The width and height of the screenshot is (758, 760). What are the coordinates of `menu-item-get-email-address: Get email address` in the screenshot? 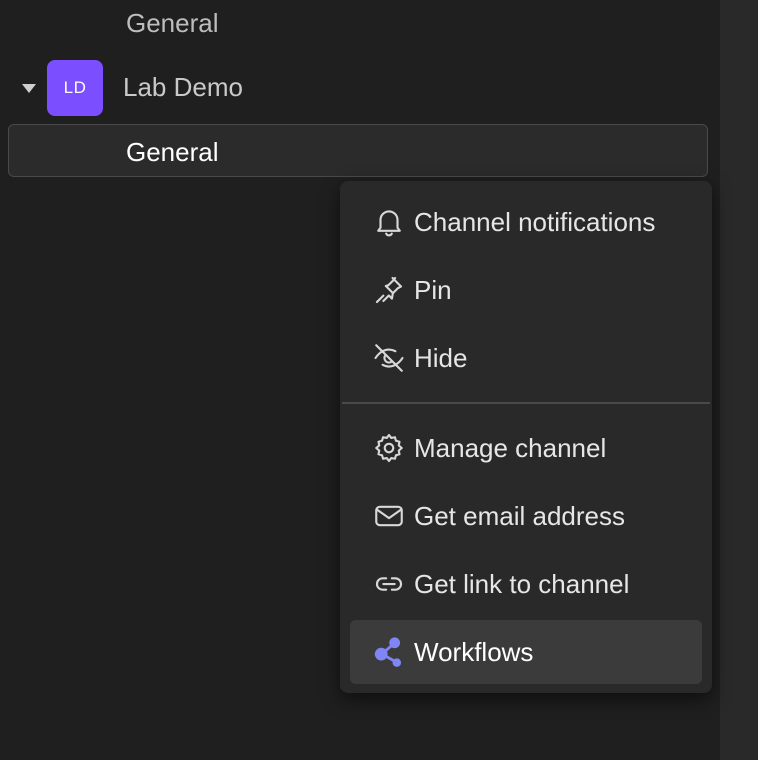 It's located at (526, 516).